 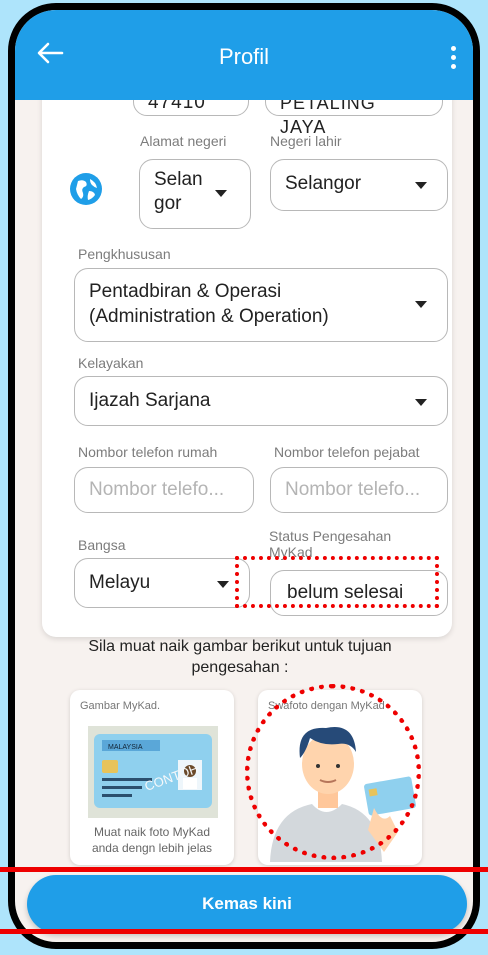 What do you see at coordinates (333, 772) in the screenshot?
I see `selfie-highlight` at bounding box center [333, 772].